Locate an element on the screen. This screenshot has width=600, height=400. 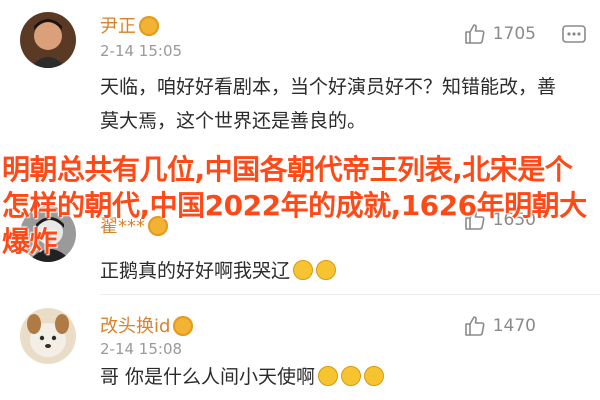
comment-text: 天临，咱好好看剧本，当个好演员好不？知错能改，善莫大焉，这个世界还是善良的。 is located at coordinates (328, 104).